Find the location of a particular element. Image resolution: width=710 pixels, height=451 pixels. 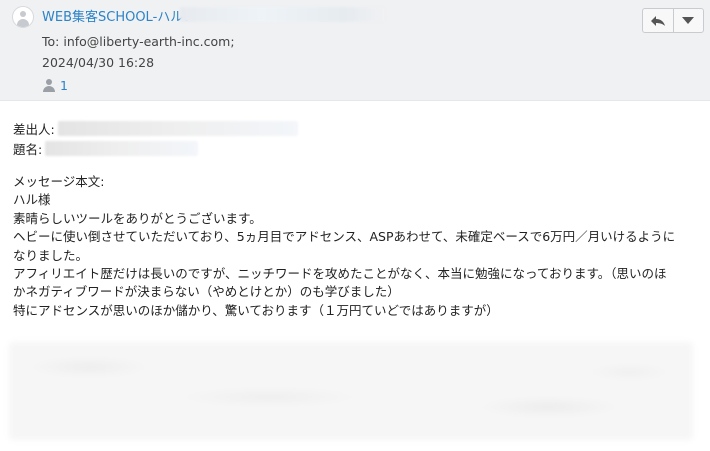

chevron-down-icon is located at coordinates (688, 20).